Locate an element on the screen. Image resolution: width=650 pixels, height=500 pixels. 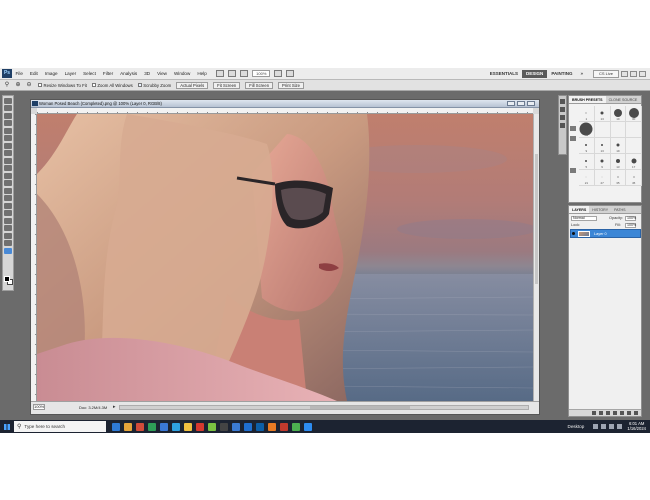
actual-pixels-button: Actual Pixels is located at coordinates (192, 85).